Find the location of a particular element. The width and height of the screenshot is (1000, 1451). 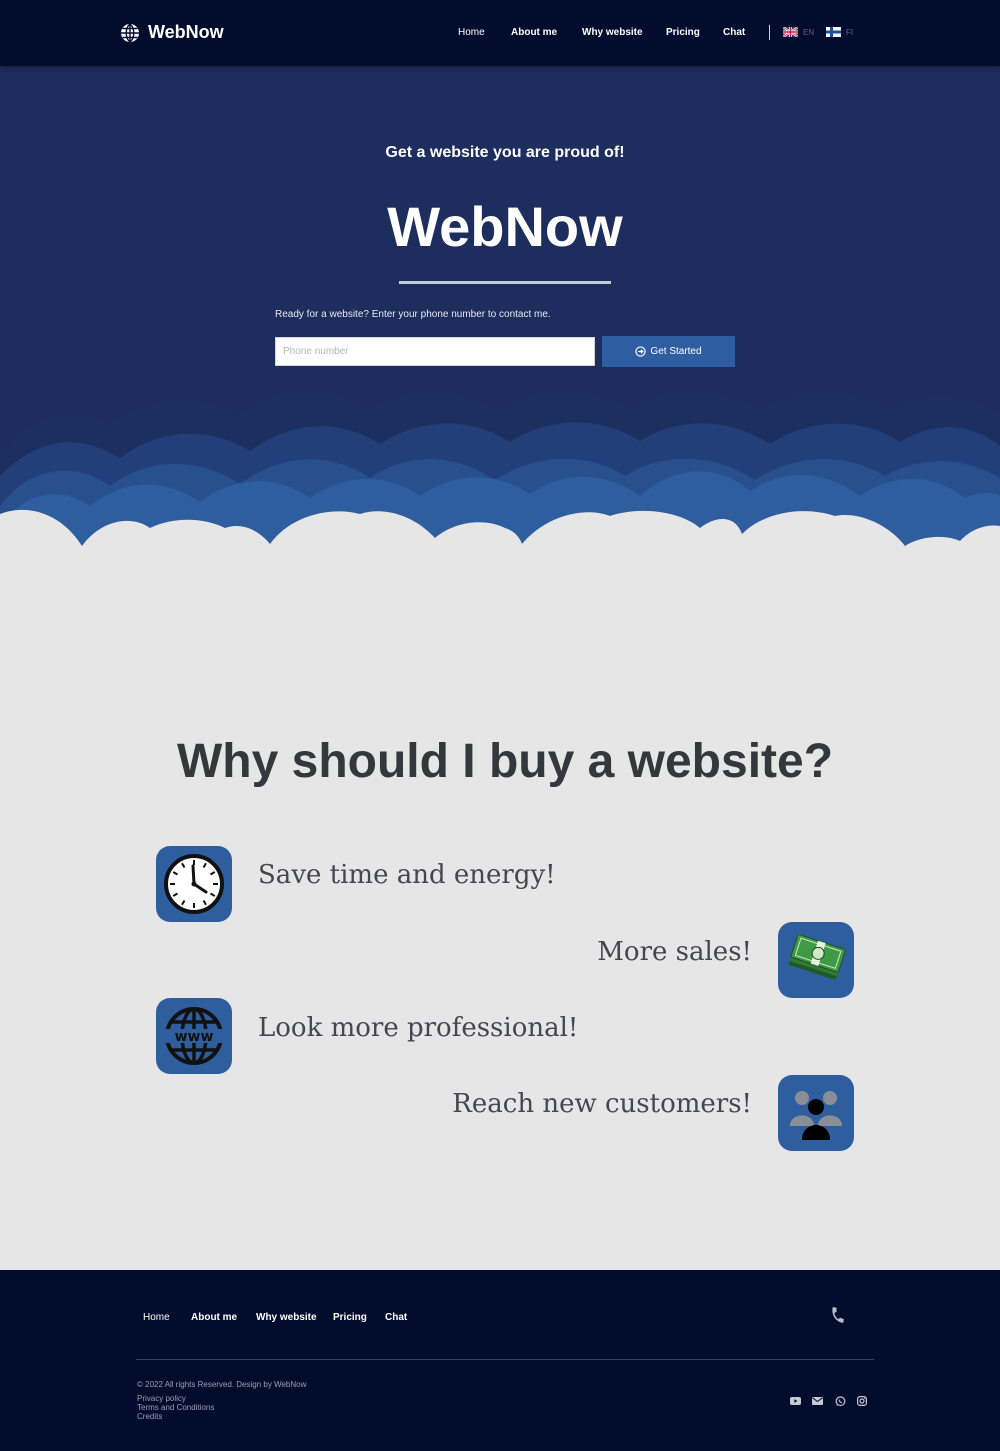

language-en: EN is located at coordinates (798, 32).